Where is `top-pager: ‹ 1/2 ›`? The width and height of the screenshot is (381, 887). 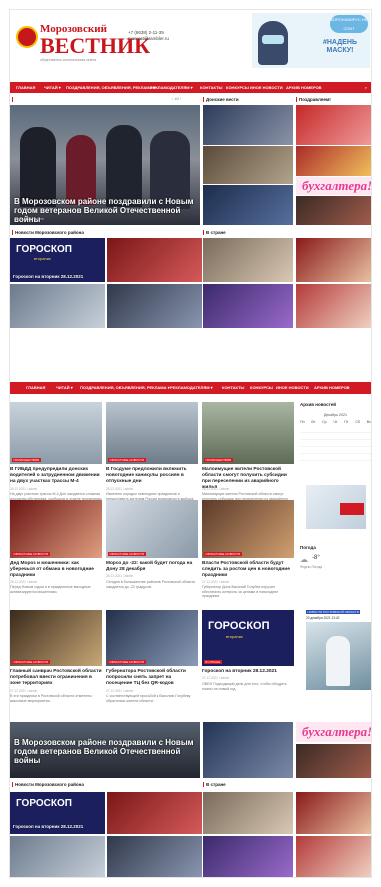
top-pager: ‹ 1/2 › is located at coordinates (176, 99).